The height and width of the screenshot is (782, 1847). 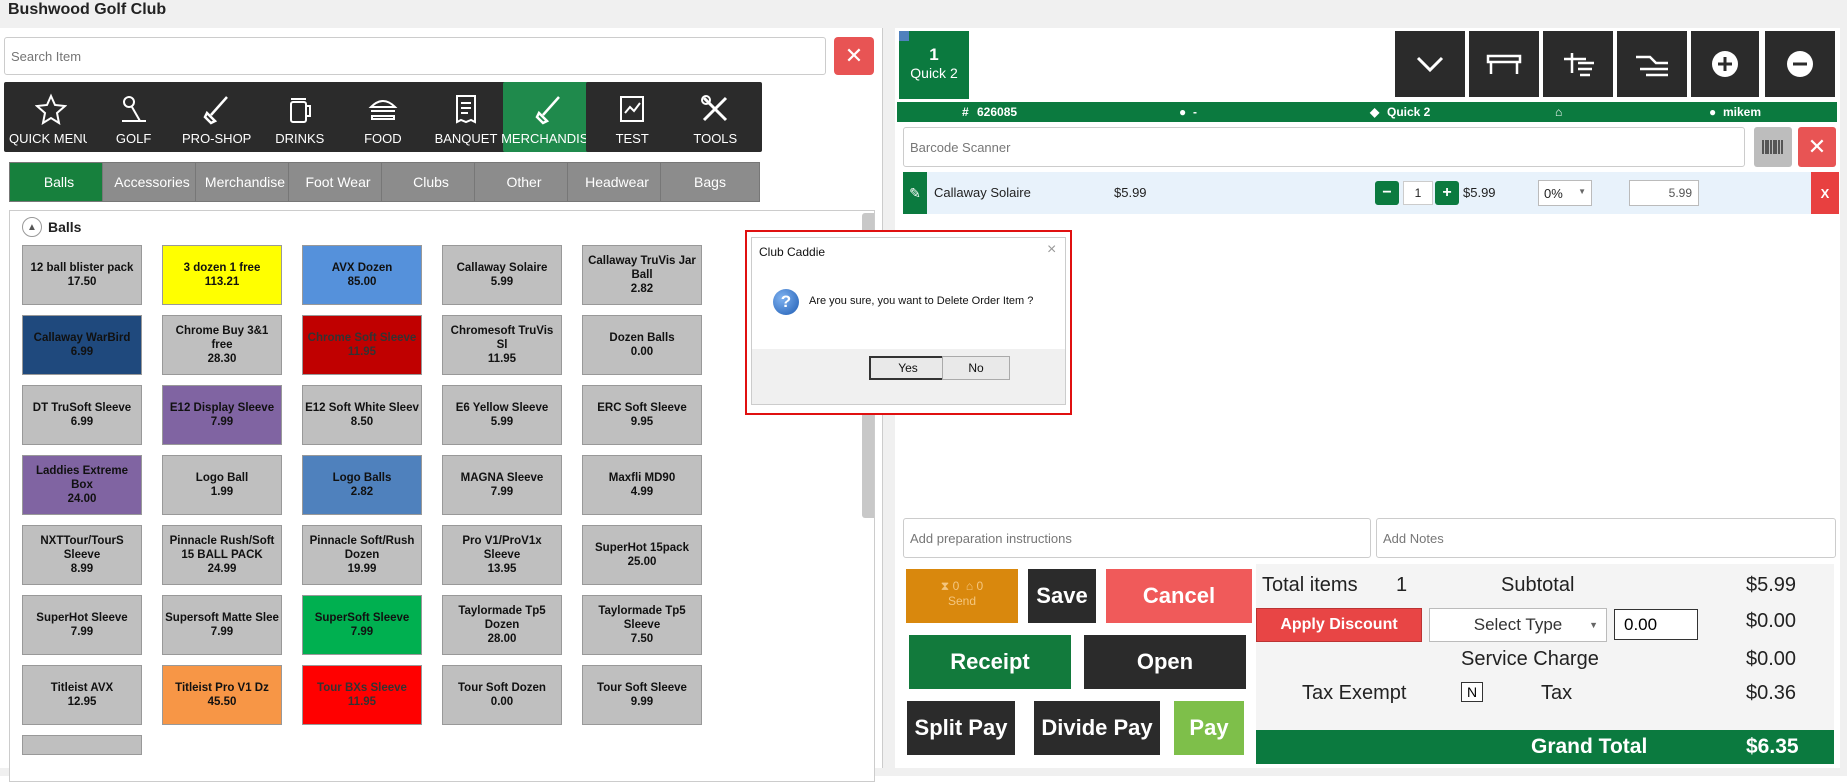 What do you see at coordinates (1387, 193) in the screenshot?
I see `qty-decrease-button: −` at bounding box center [1387, 193].